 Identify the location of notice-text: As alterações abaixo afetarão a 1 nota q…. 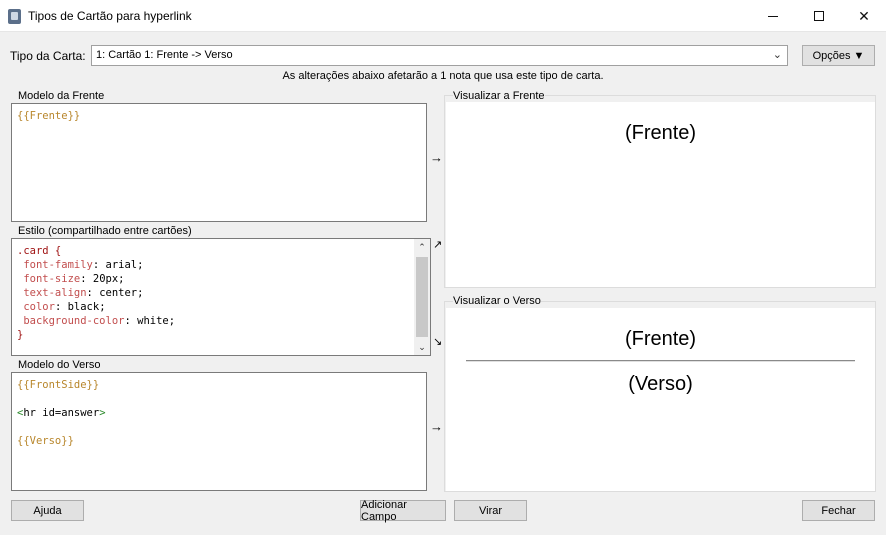
(443, 76).